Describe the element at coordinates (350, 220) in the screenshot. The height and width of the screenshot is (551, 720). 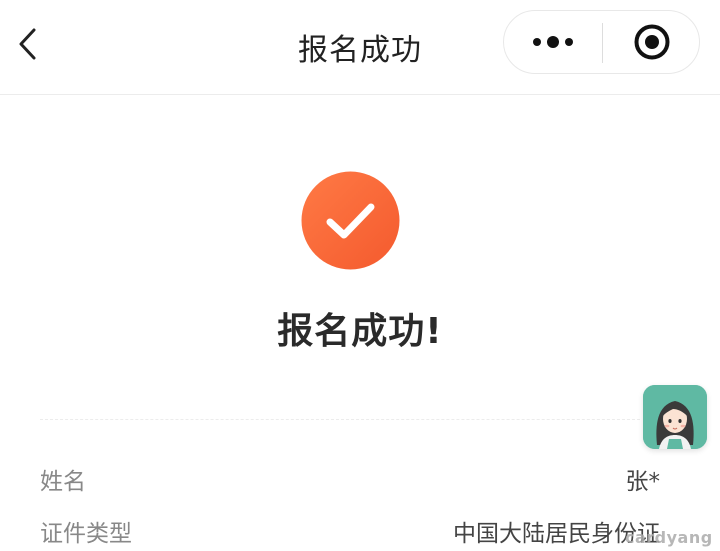
I see `check-circle-icon` at that location.